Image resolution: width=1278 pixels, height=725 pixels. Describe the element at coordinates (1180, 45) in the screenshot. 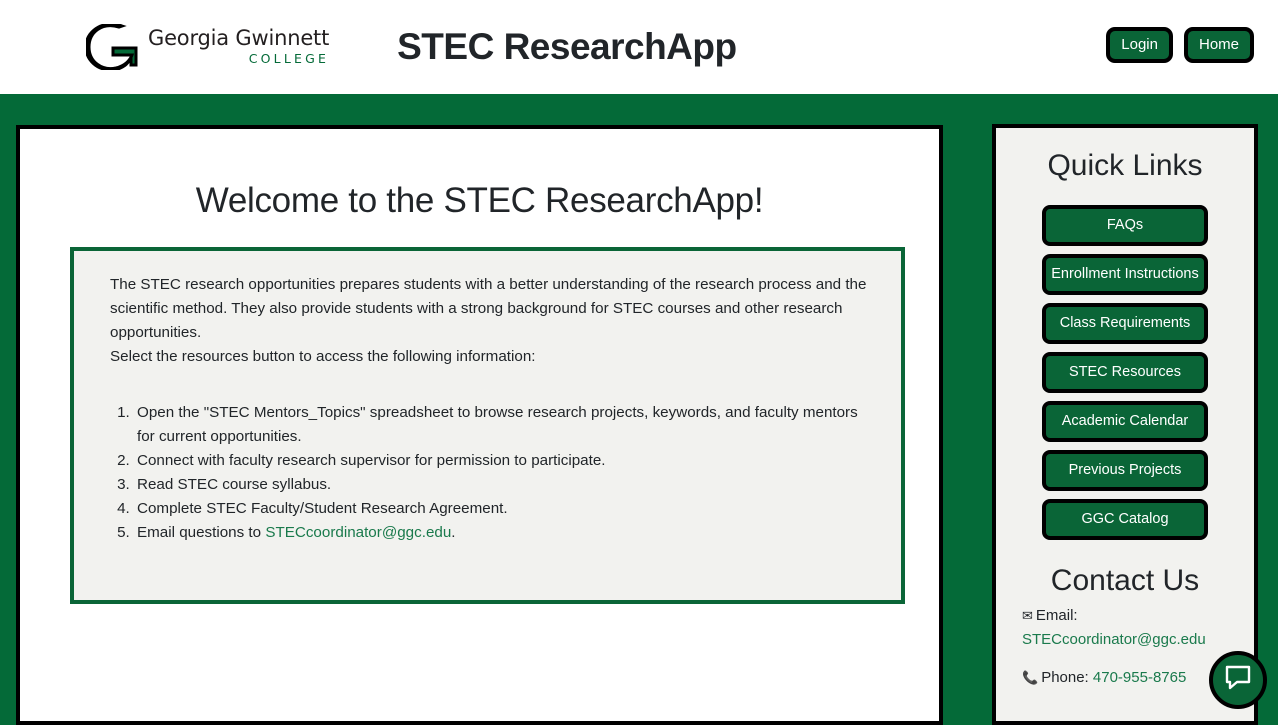

I see `header-actions: Login Home` at that location.